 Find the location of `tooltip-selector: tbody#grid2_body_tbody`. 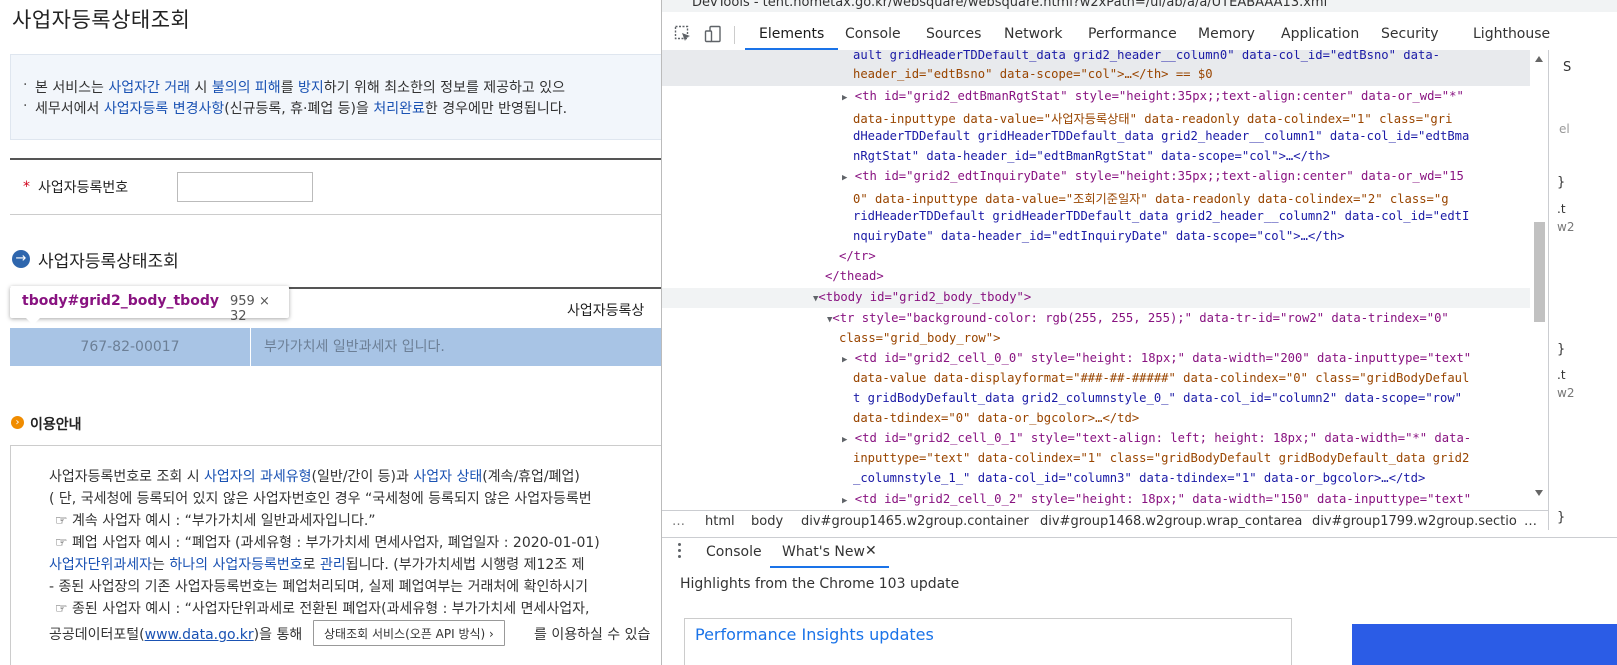

tooltip-selector: tbody#grid2_body_tbody is located at coordinates (120, 301).